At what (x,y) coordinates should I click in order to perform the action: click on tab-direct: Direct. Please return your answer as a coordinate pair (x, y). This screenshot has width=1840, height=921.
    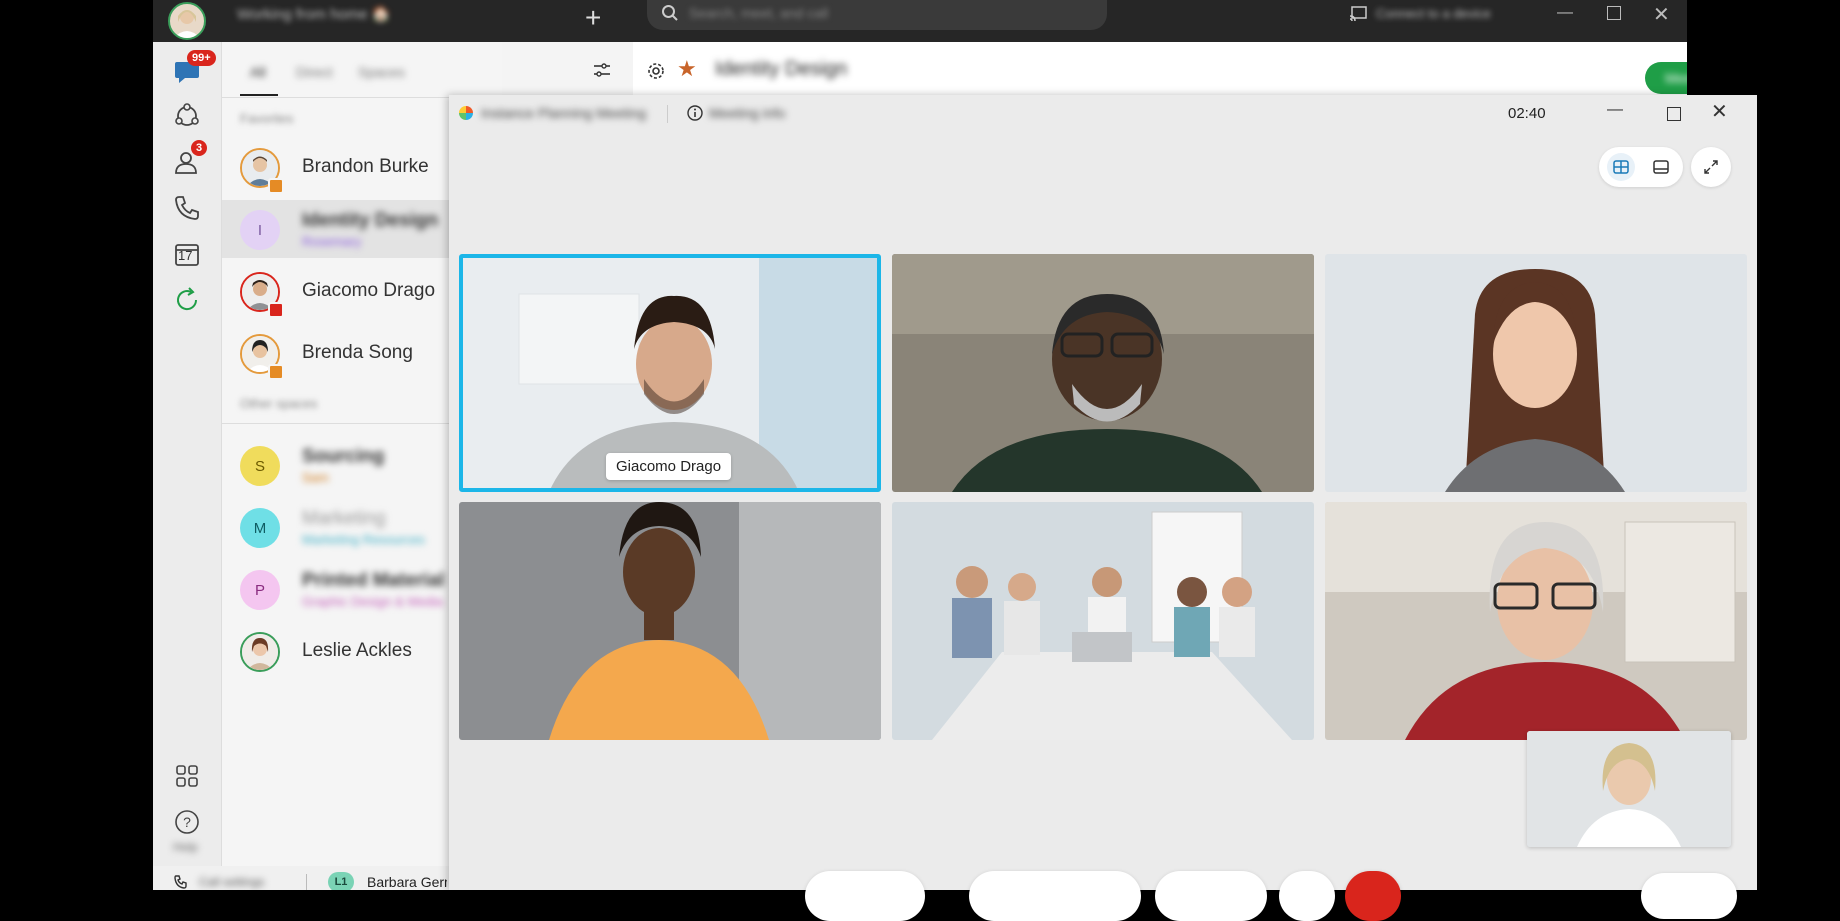
    Looking at the image, I should click on (314, 72).